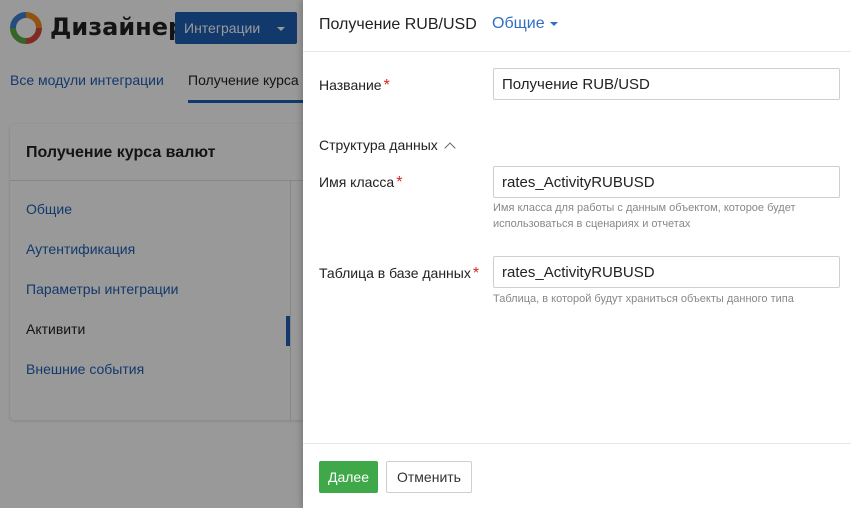 This screenshot has width=851, height=508. I want to click on panel-header: Получение RUB/USD Общие, so click(577, 26).